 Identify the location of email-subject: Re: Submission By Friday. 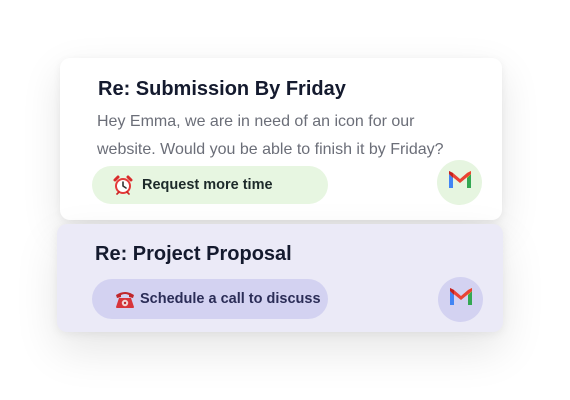
(222, 89).